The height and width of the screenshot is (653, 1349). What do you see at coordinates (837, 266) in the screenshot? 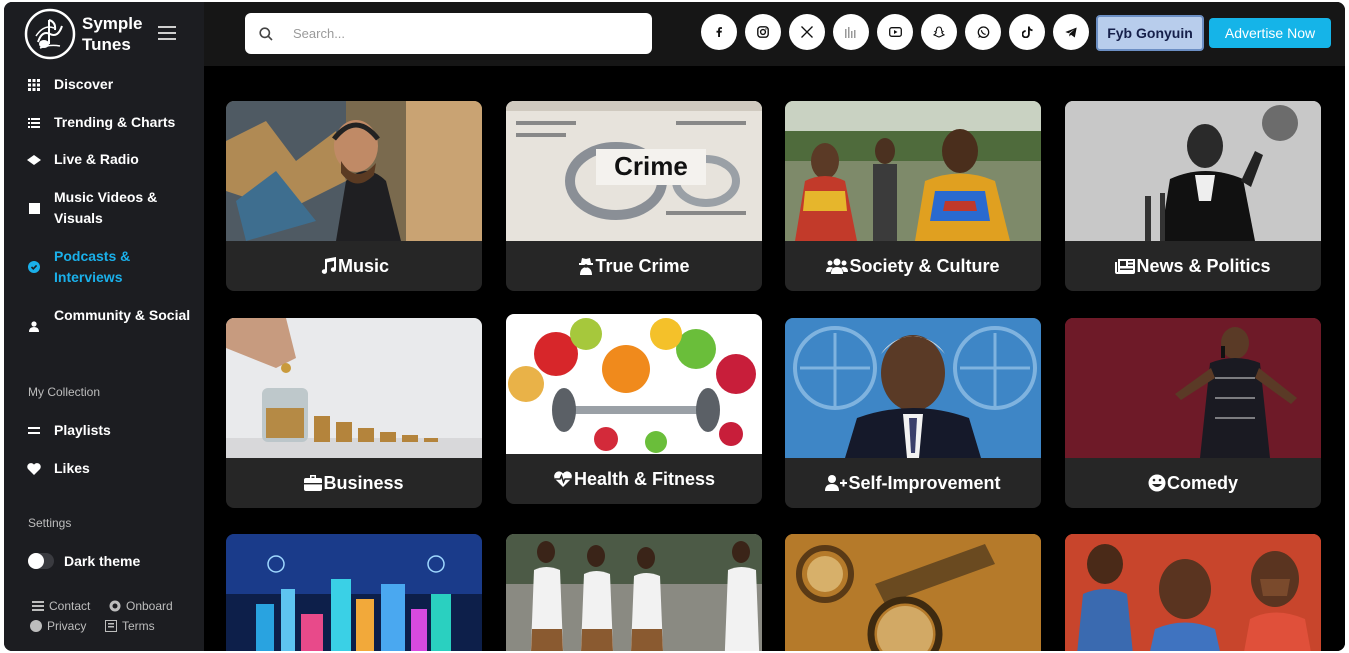
I see `users-icon` at bounding box center [837, 266].